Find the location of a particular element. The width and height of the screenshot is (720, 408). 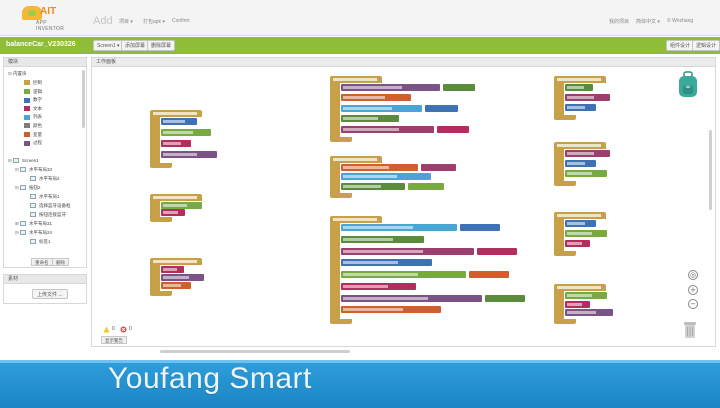

tree-builtin-2: 数学 is located at coordinates (33, 100).